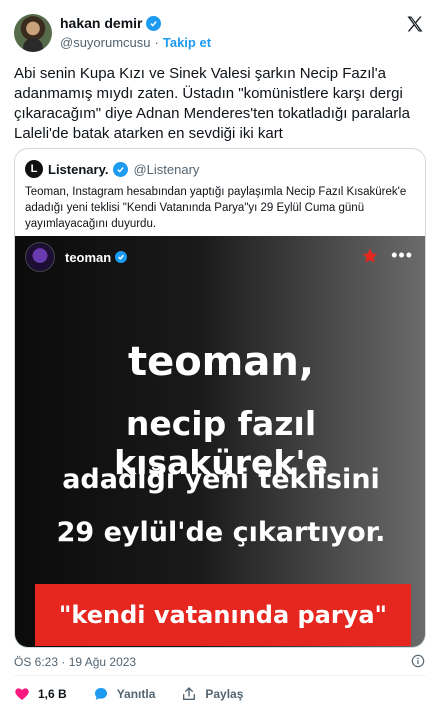 The width and height of the screenshot is (439, 713). What do you see at coordinates (221, 362) in the screenshot?
I see `headline-line-1: teoman,` at bounding box center [221, 362].